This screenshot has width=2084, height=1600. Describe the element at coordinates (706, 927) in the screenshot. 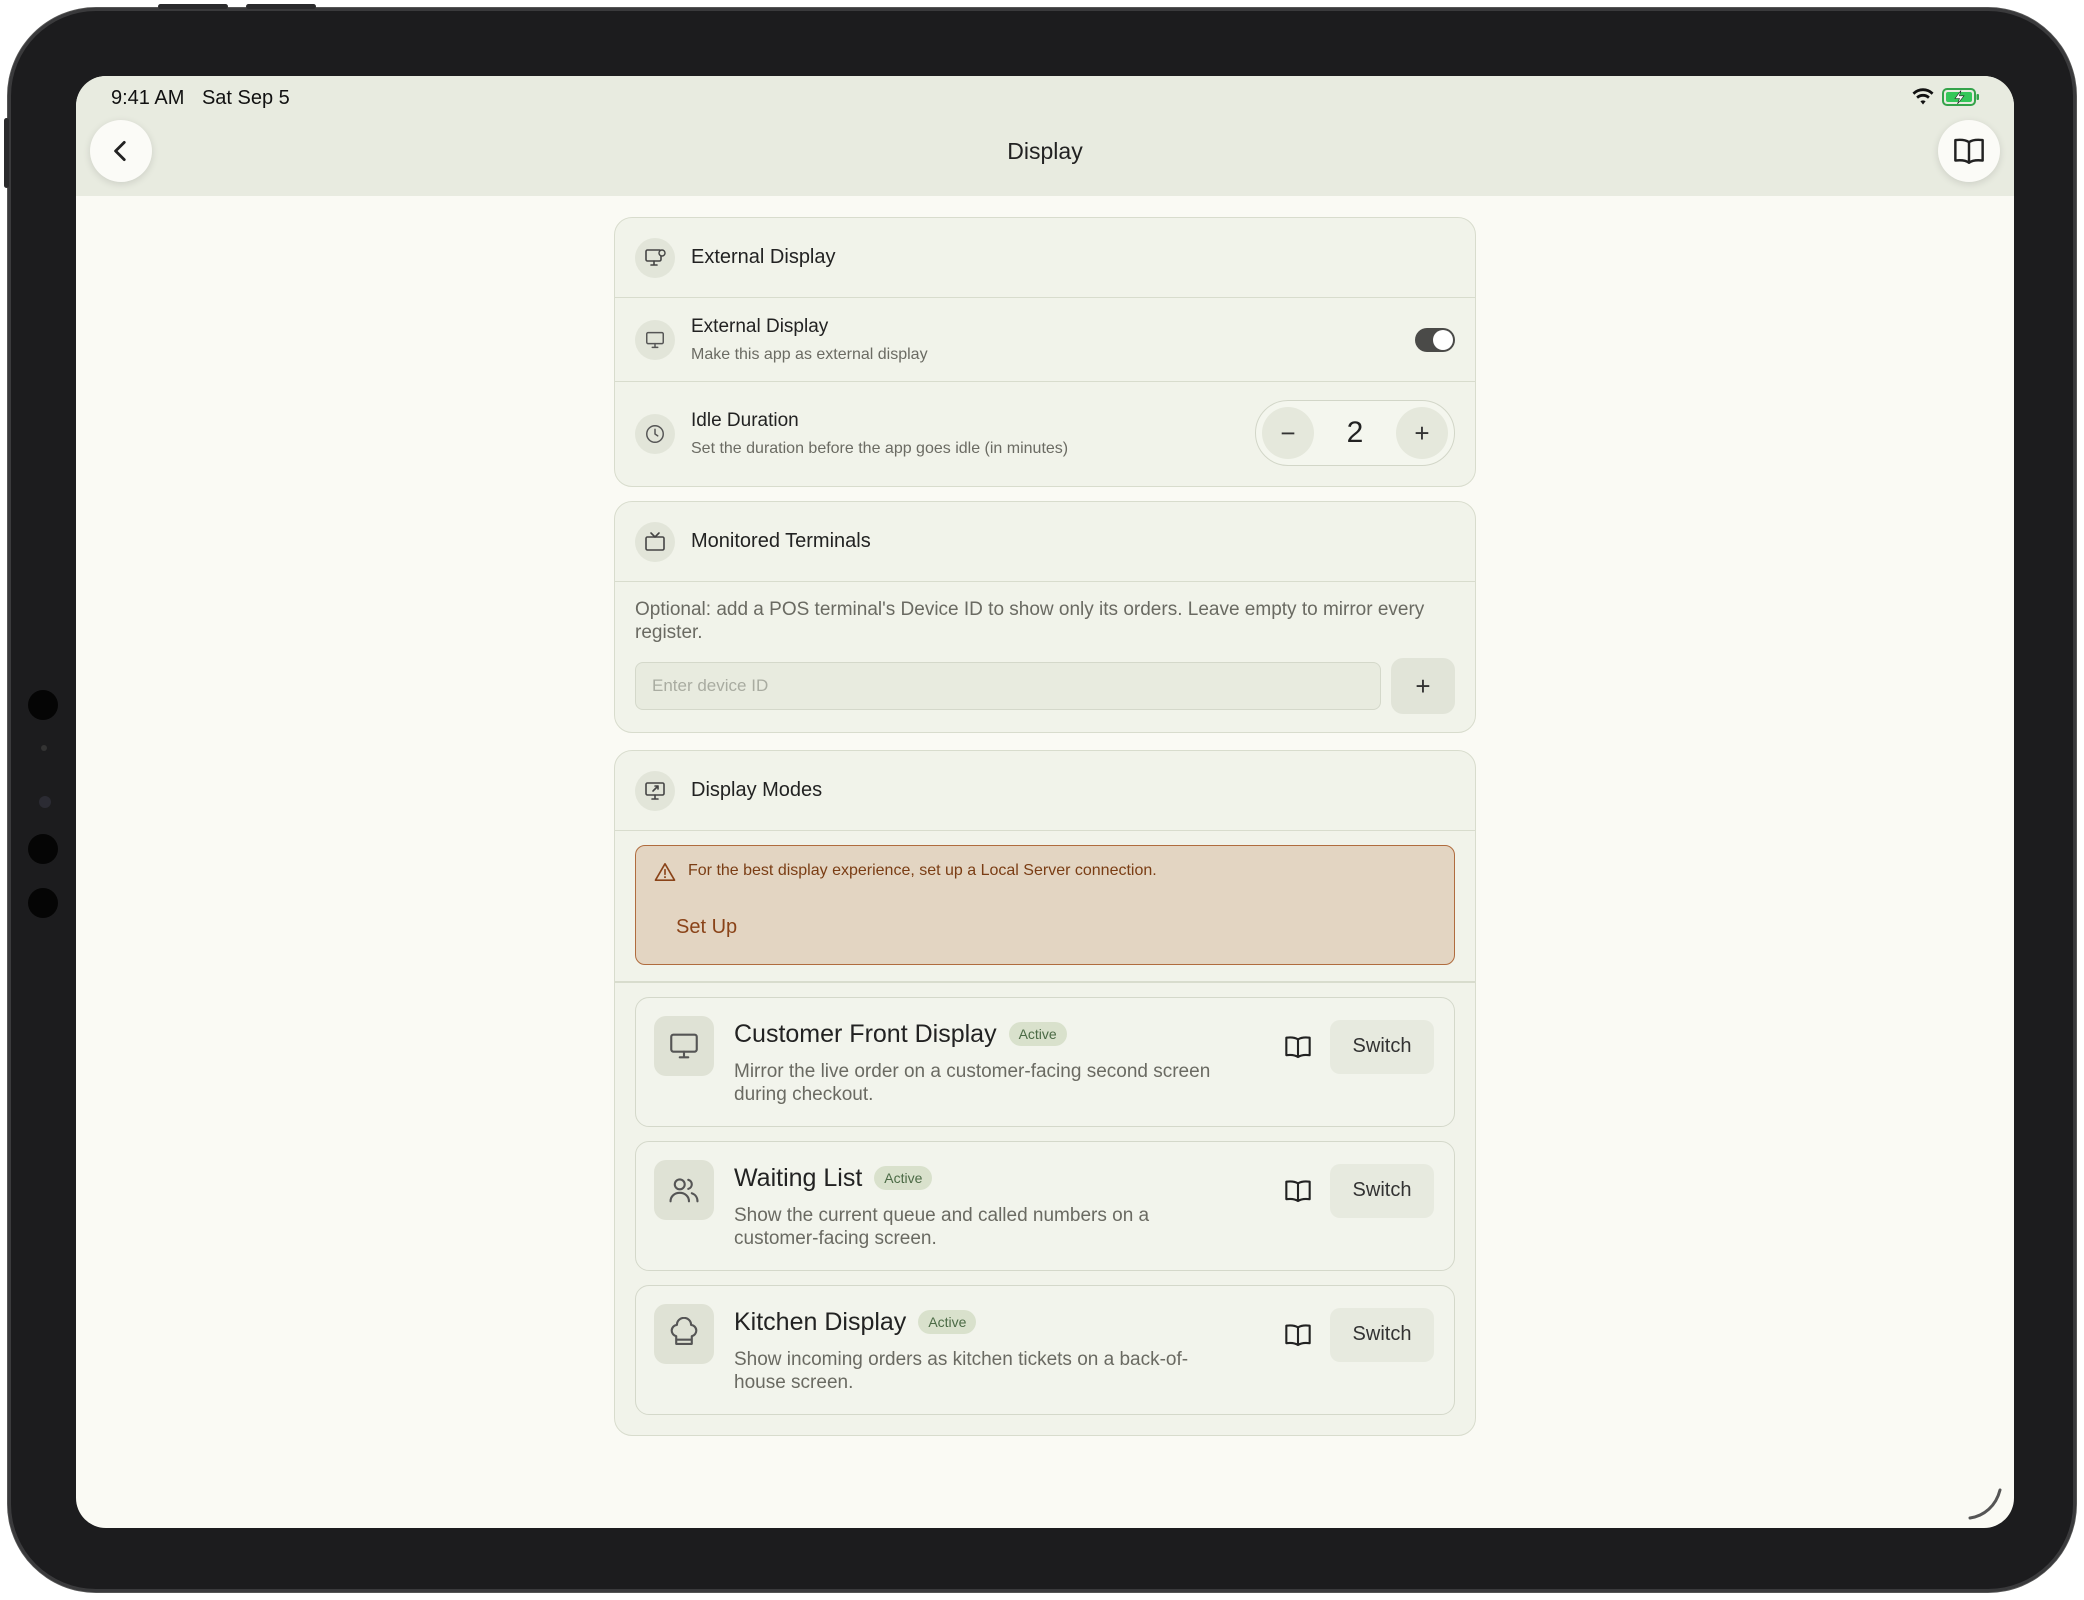

I see `set-up-link: Set Up` at that location.